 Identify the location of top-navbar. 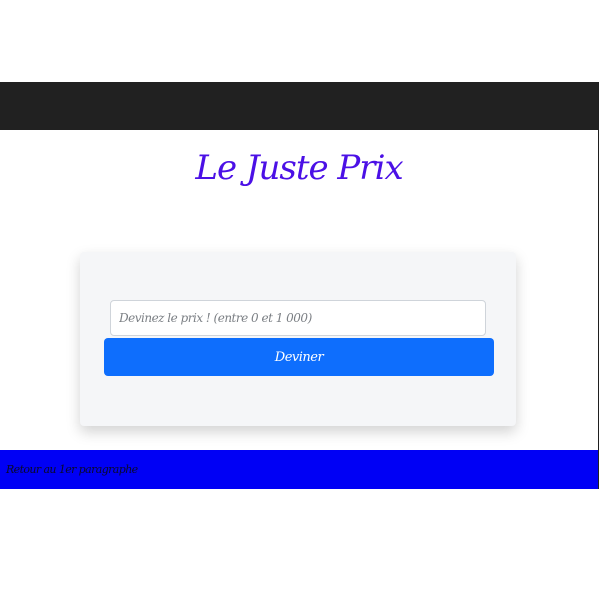
(299, 106).